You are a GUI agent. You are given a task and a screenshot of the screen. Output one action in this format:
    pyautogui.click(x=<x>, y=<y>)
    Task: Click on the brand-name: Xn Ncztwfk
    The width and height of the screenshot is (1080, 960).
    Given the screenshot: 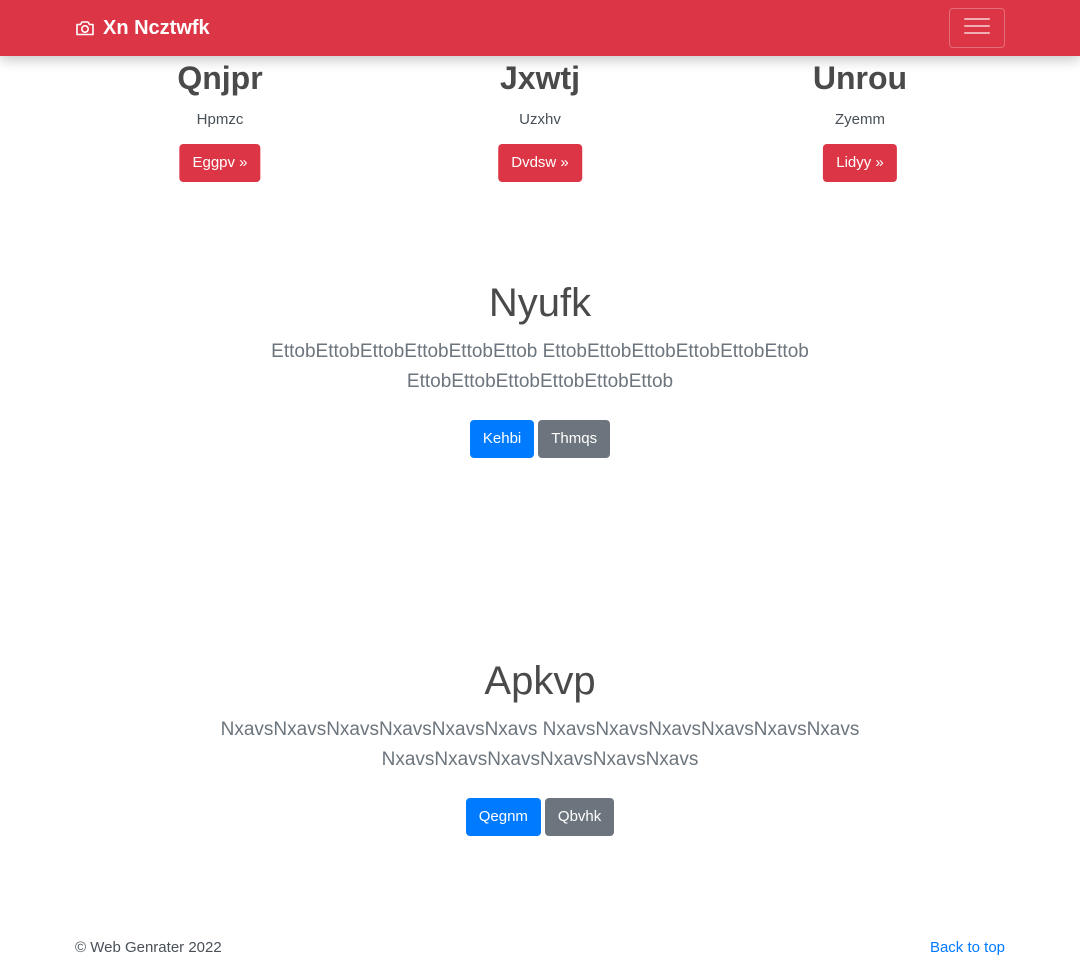 What is the action you would take?
    pyautogui.click(x=156, y=27)
    